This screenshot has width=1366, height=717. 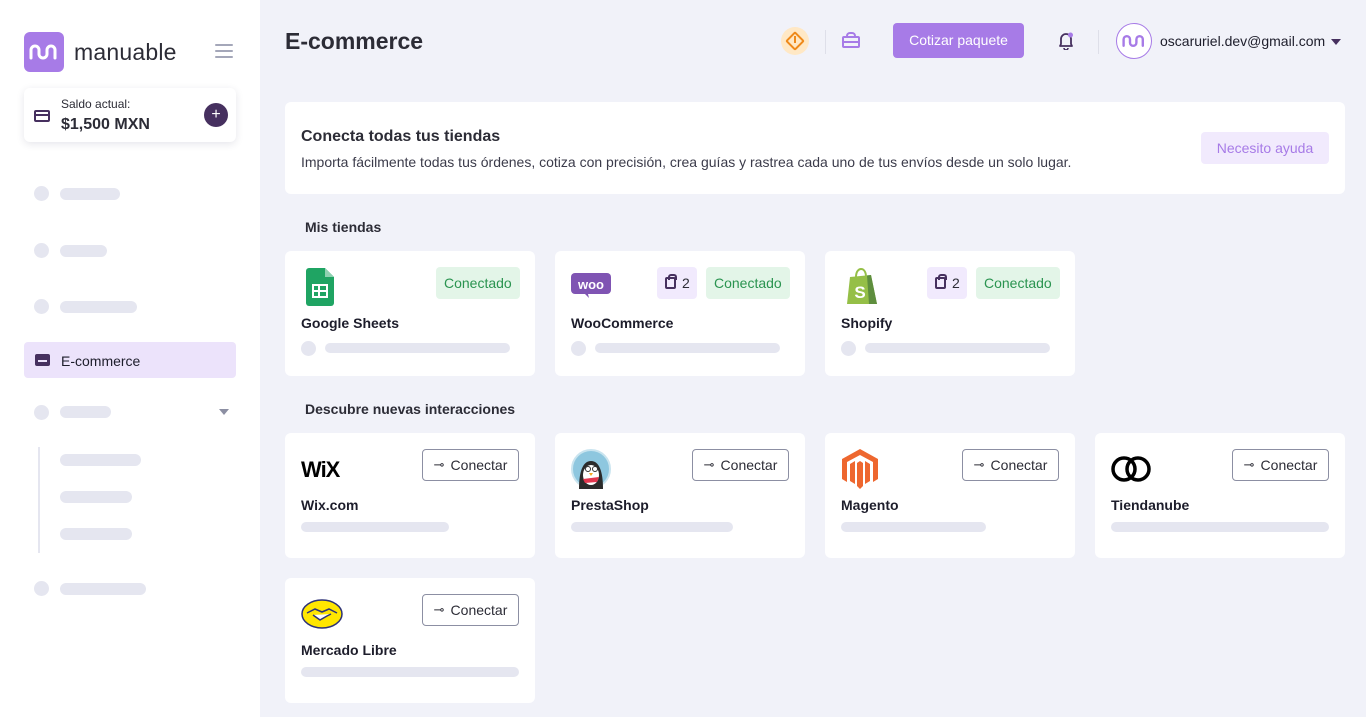 What do you see at coordinates (1150, 505) in the screenshot?
I see `integration-name: Tiendanube` at bounding box center [1150, 505].